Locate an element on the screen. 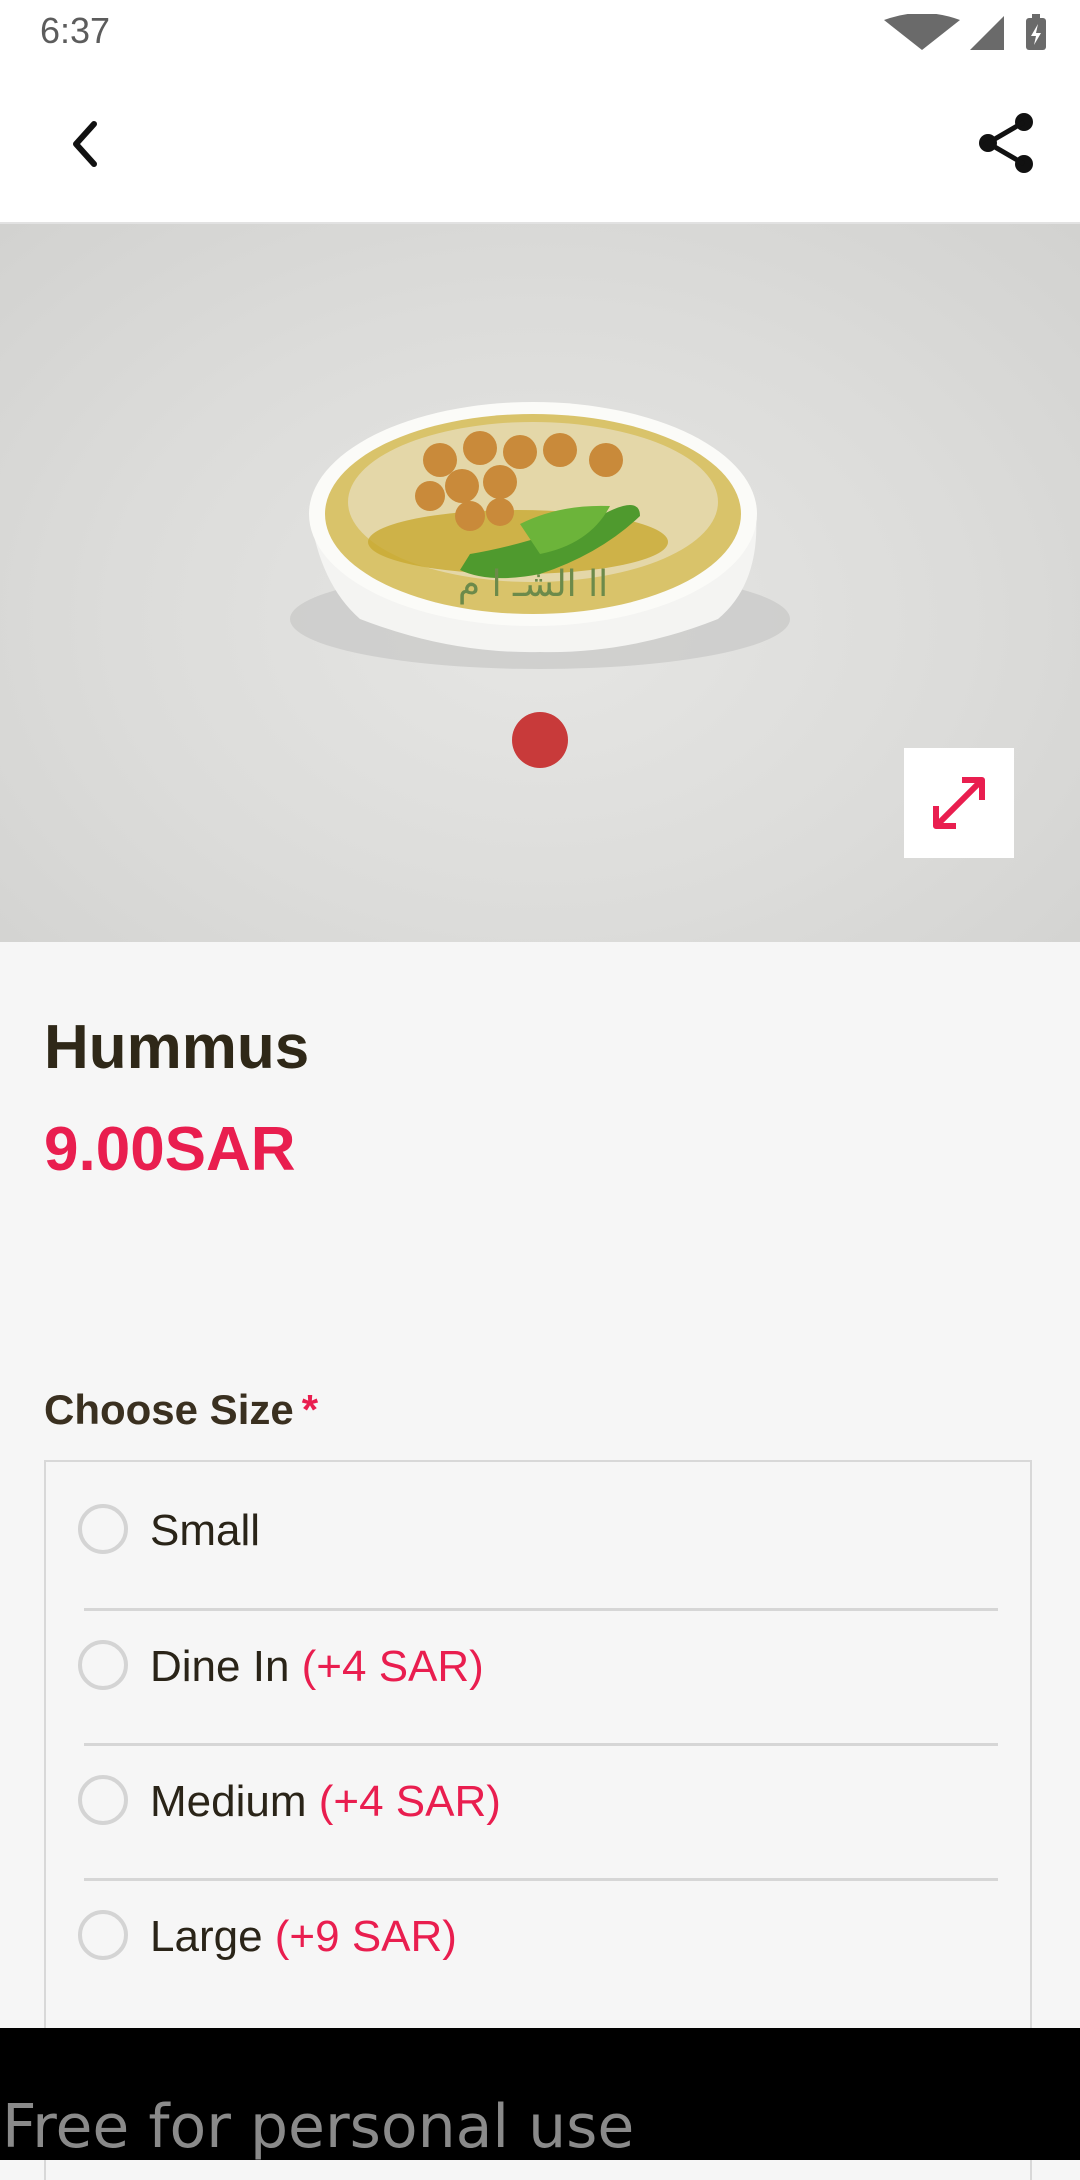 The width and height of the screenshot is (1080, 2180). app-bar is located at coordinates (540, 145).